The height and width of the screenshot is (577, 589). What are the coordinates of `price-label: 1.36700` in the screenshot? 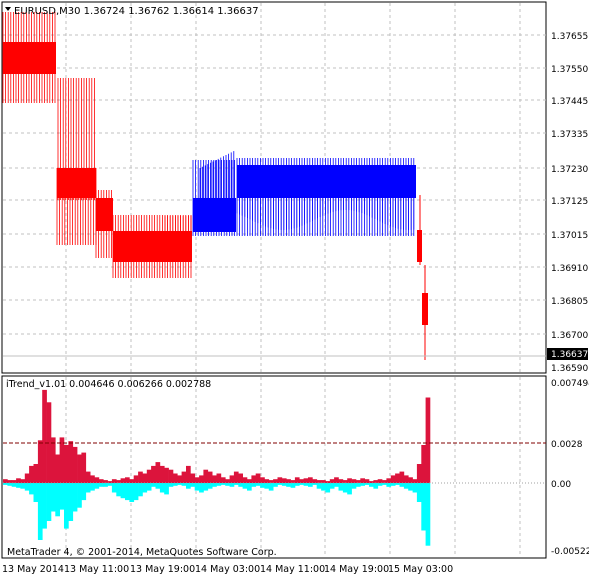 It's located at (569, 336).